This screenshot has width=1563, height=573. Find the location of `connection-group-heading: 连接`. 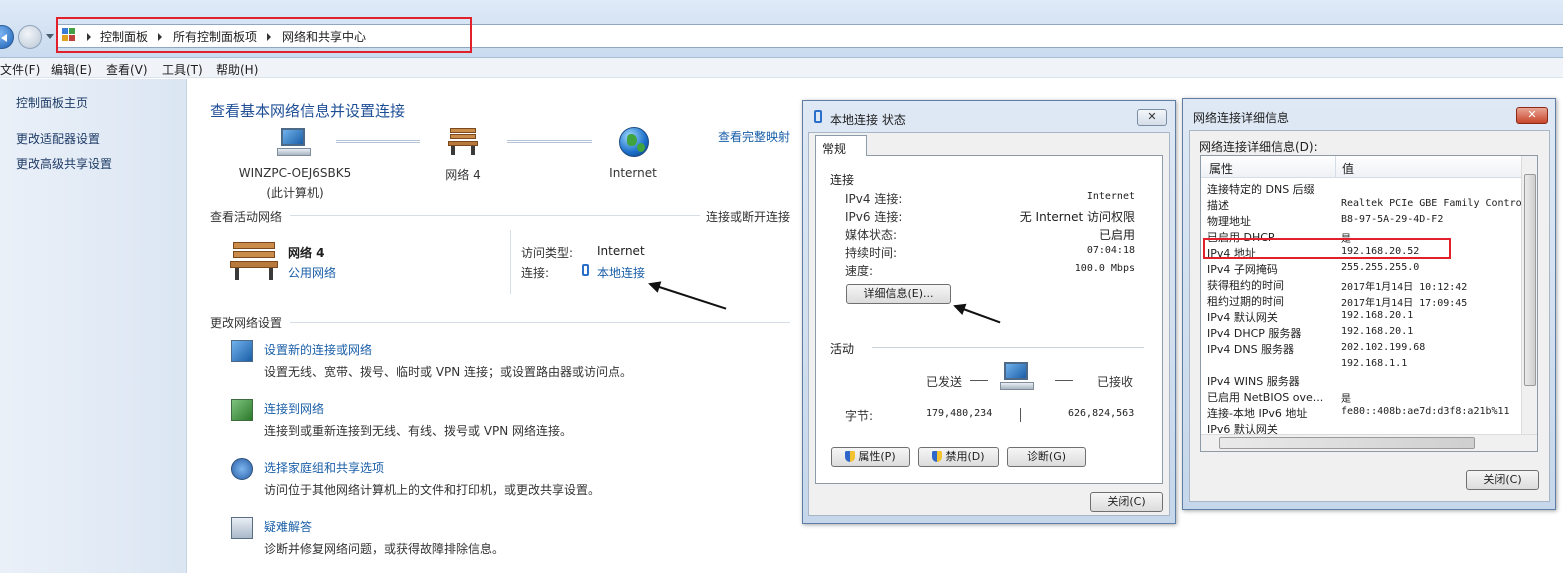

connection-group-heading: 连接 is located at coordinates (842, 180).